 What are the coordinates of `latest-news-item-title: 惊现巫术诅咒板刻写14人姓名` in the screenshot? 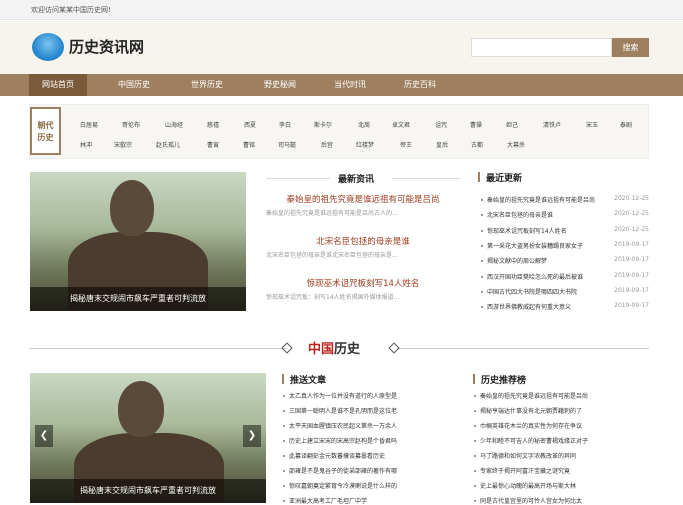 It's located at (363, 283).